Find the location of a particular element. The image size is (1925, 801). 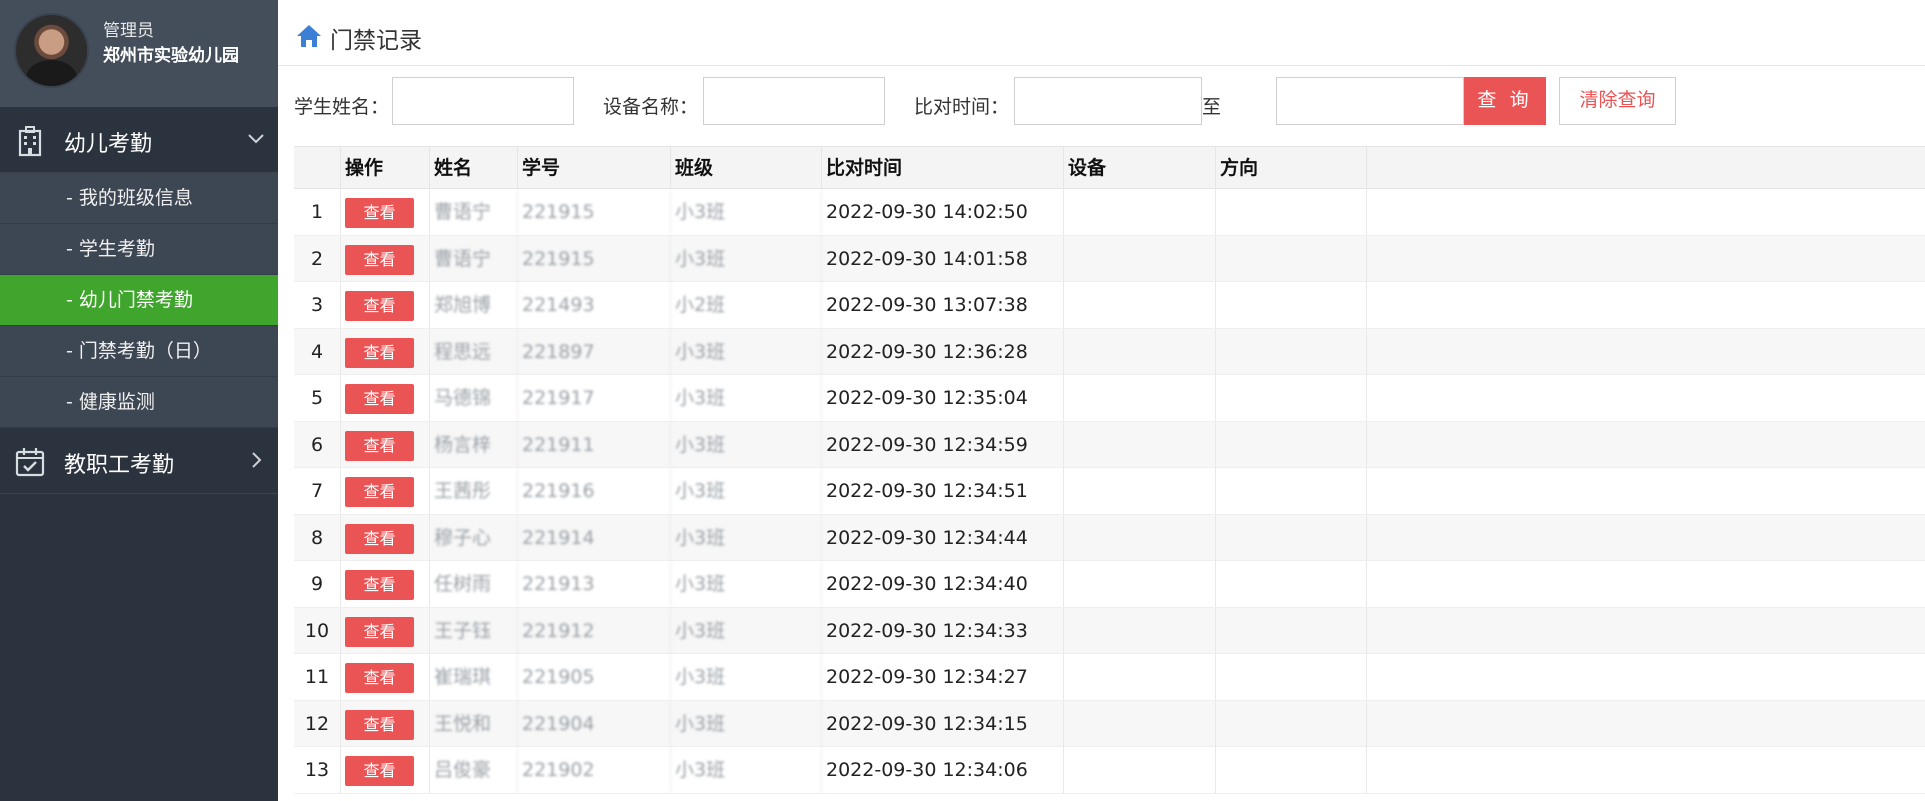

nav-group-staff-attendance: 教职工考勤 is located at coordinates (139, 461).